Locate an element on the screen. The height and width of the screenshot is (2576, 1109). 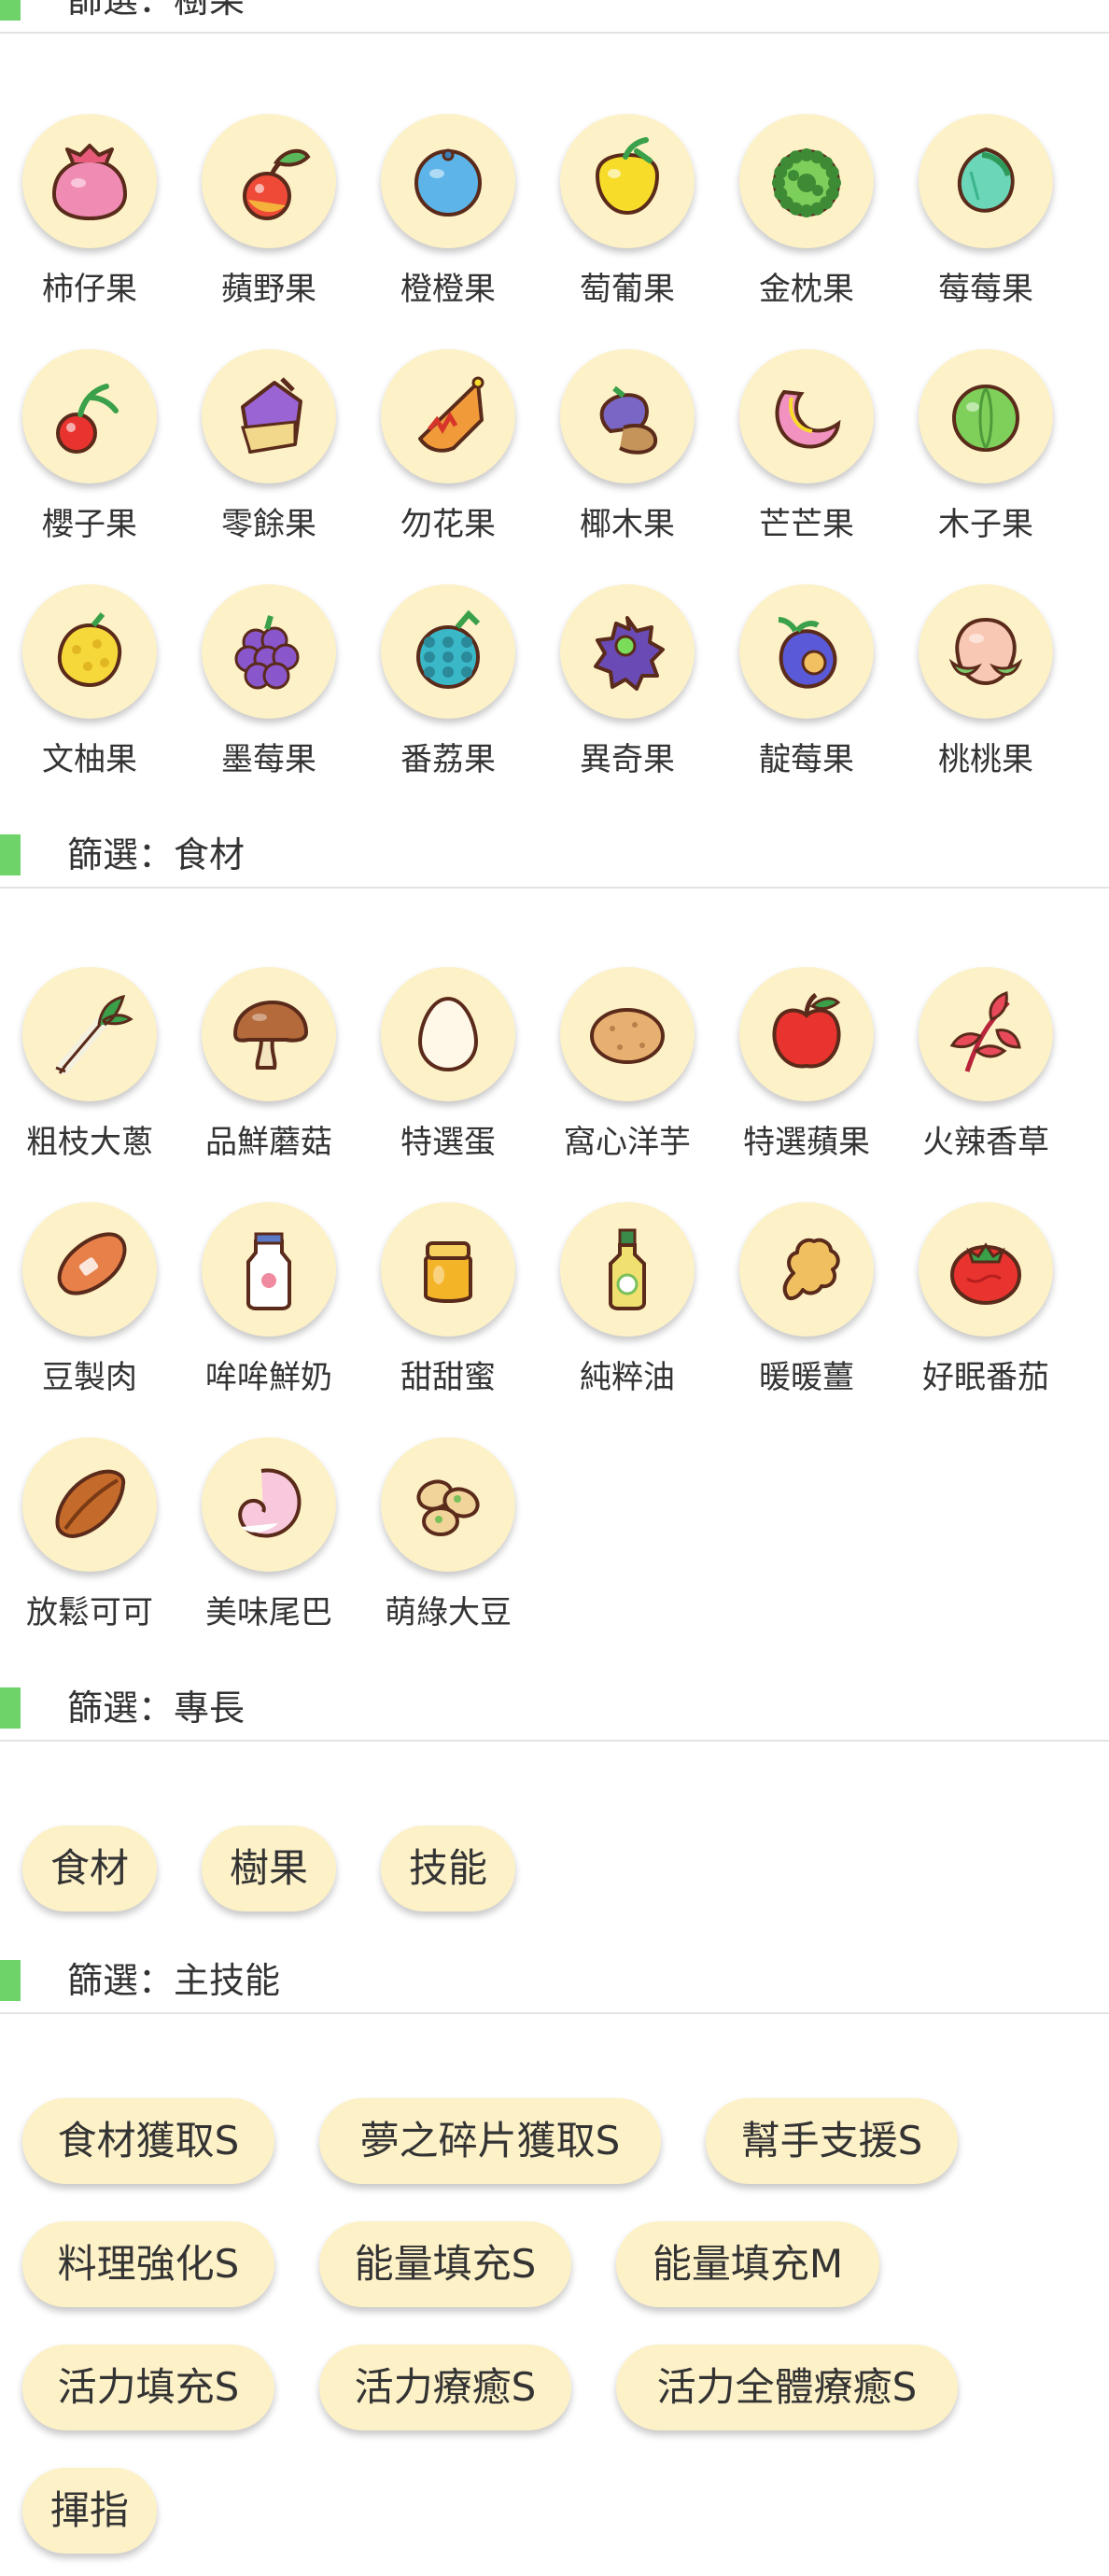
ingredient-filter-item: 窩心洋芋 is located at coordinates (627, 1079).